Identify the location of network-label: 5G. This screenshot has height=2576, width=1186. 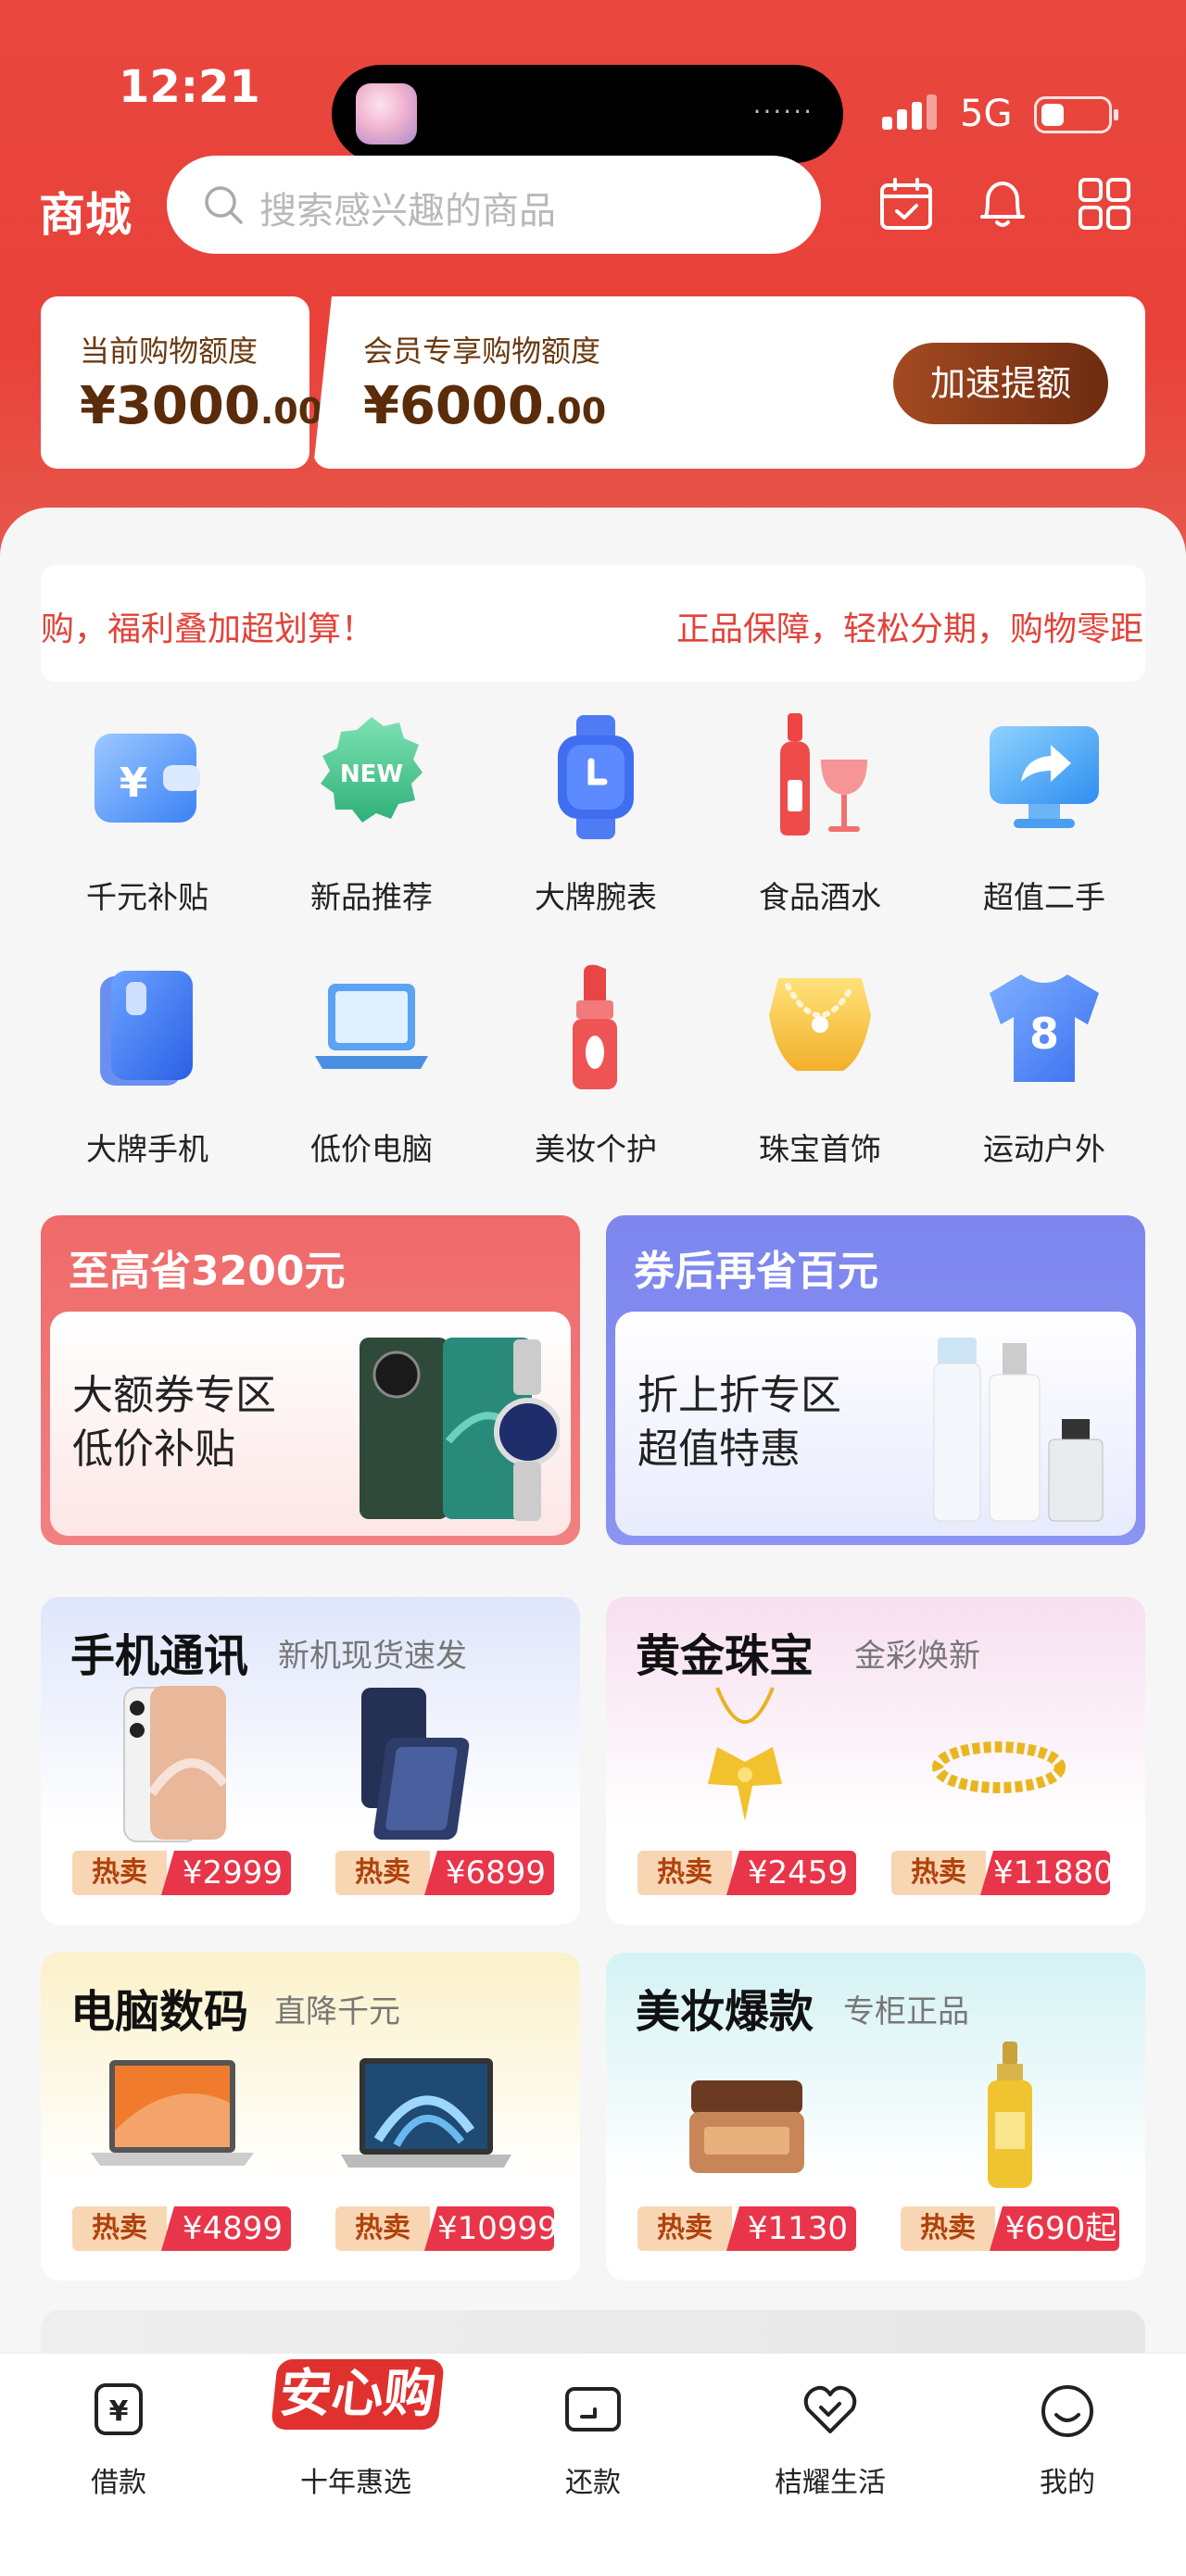
(986, 114).